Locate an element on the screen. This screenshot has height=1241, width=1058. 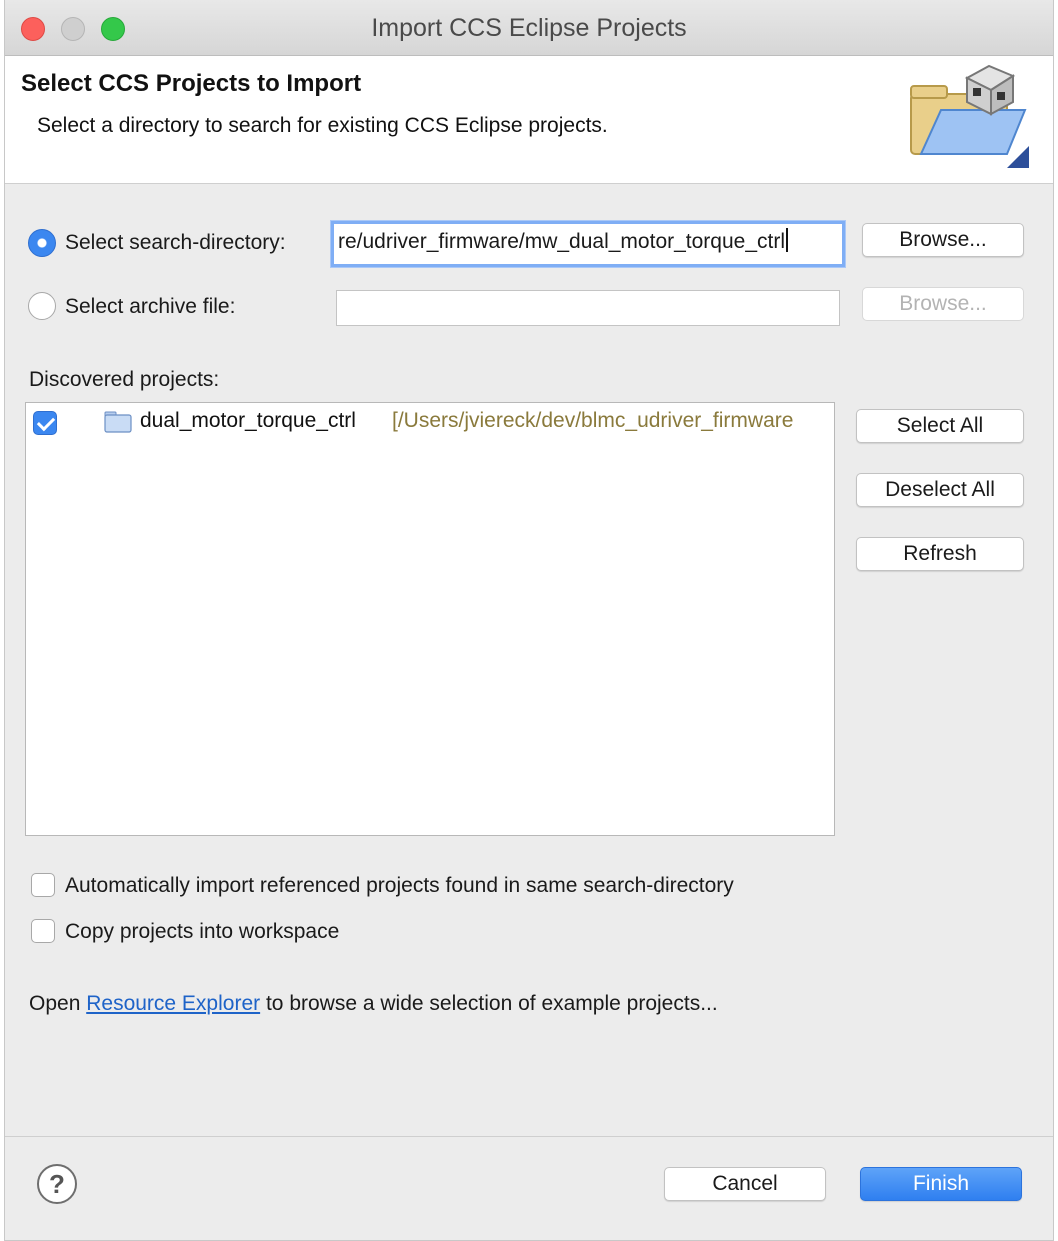
refresh-button: Refresh is located at coordinates (940, 554).